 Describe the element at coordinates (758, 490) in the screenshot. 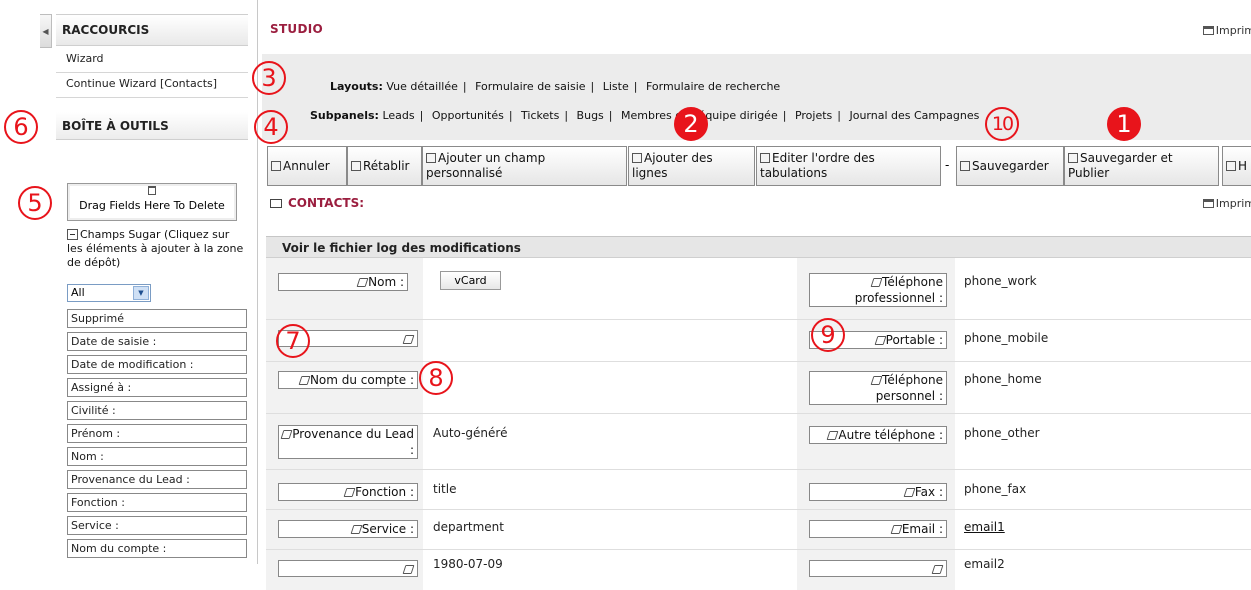

I see `form-row: Fonction : title Fax : phone_fax` at that location.